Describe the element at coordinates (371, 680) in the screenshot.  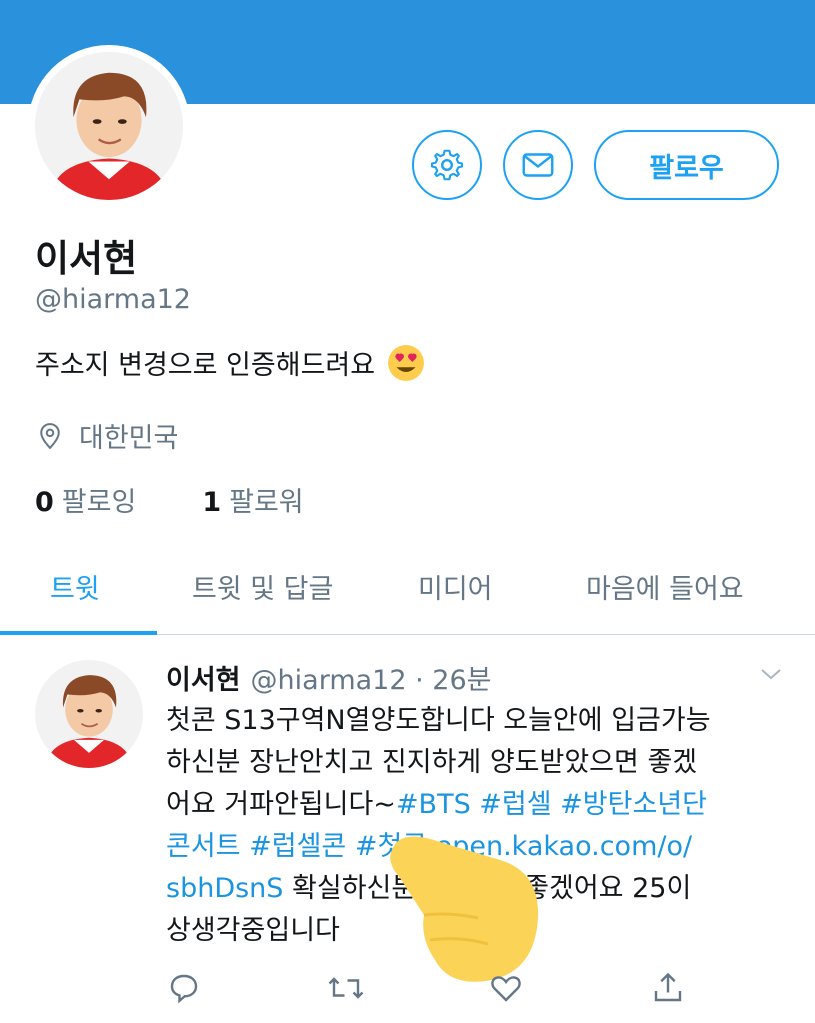
I see `tweet-author-handle: @hiarma12 · 26분` at that location.